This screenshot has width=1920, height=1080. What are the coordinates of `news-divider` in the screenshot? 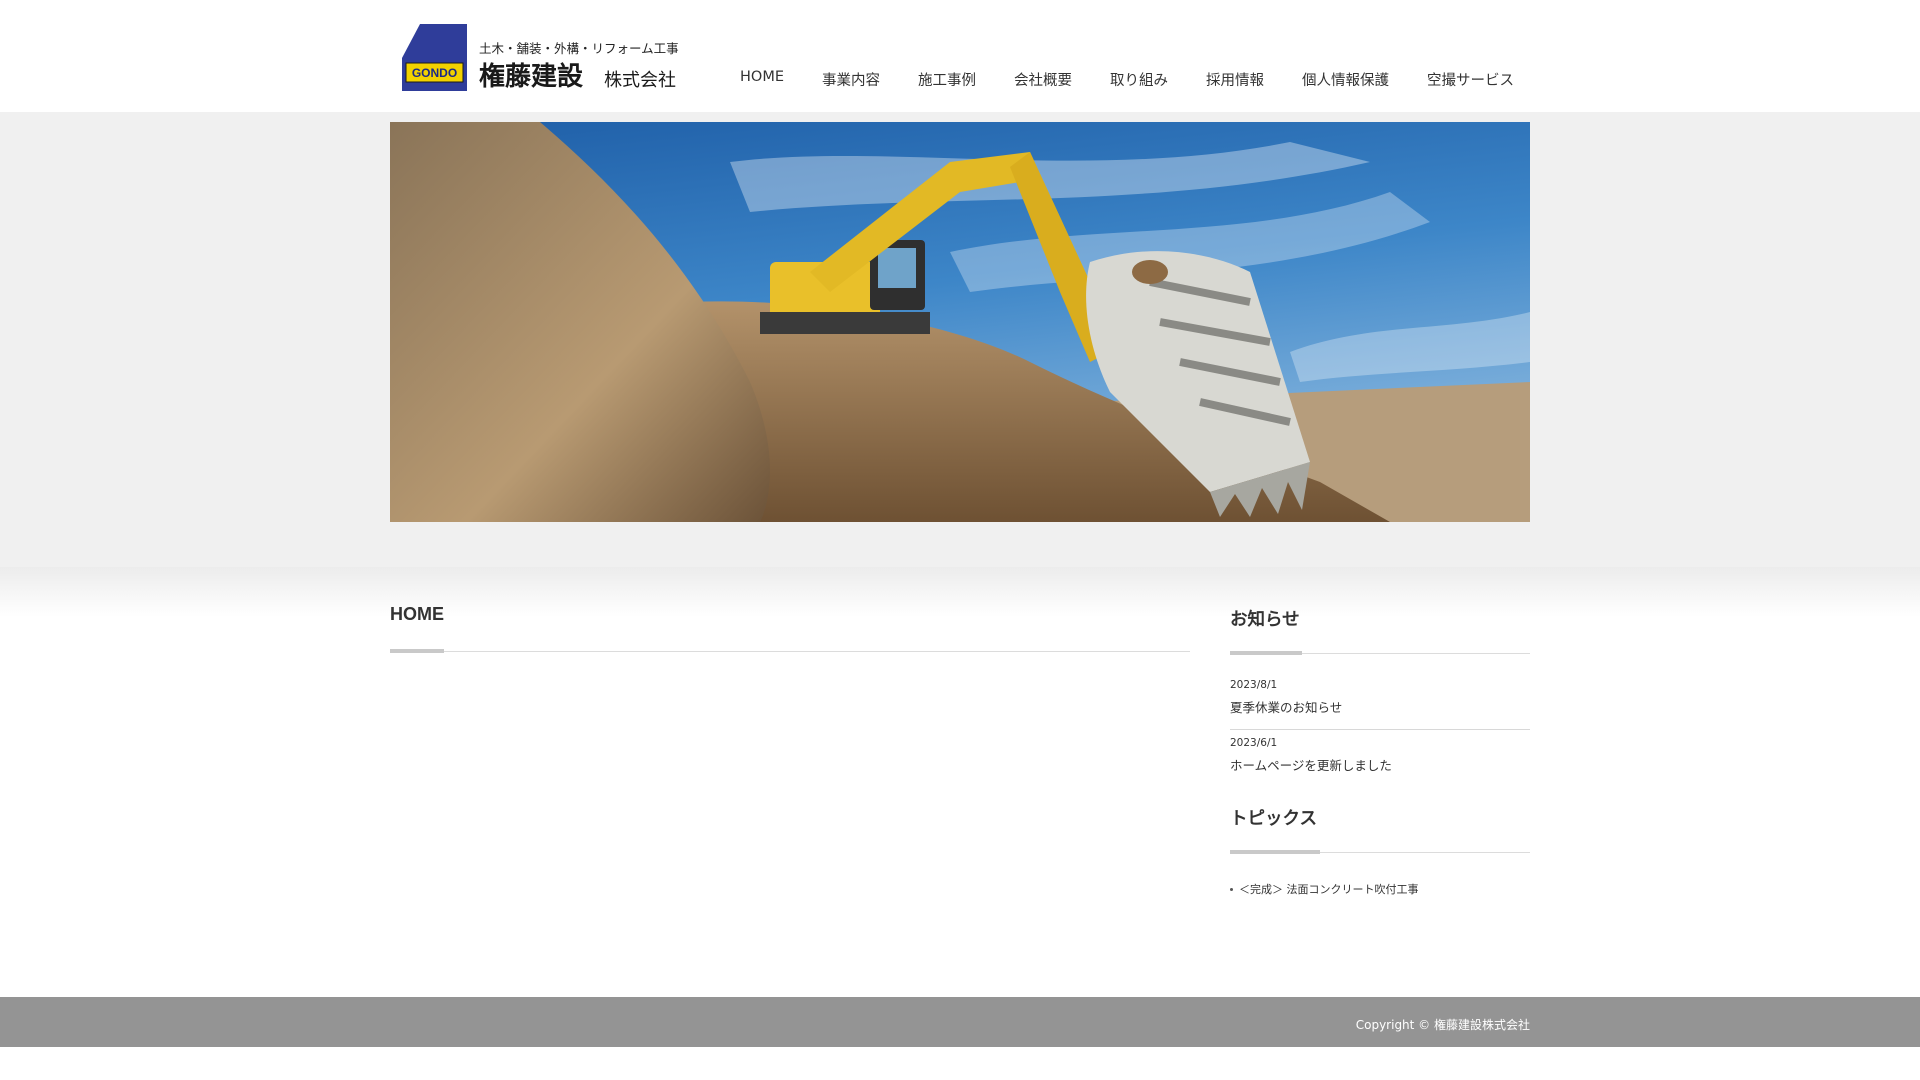 It's located at (1380, 729).